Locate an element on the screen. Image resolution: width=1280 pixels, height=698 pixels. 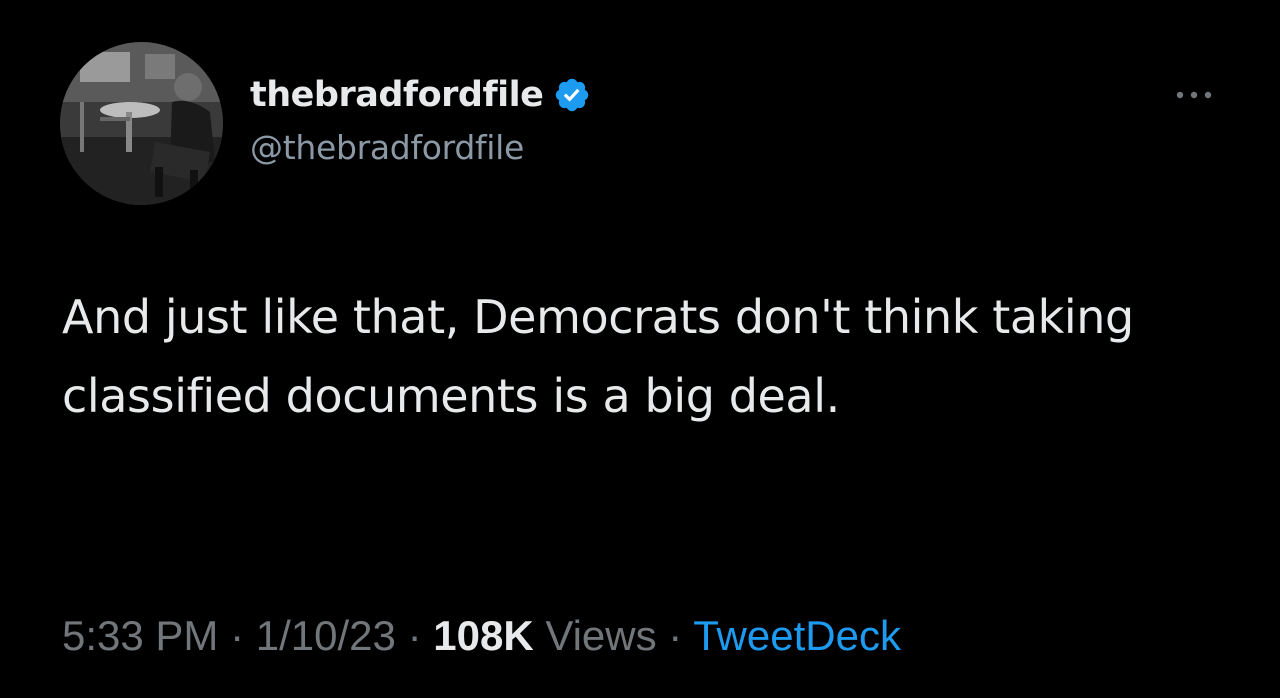
views-count: 108K is located at coordinates (483, 635).